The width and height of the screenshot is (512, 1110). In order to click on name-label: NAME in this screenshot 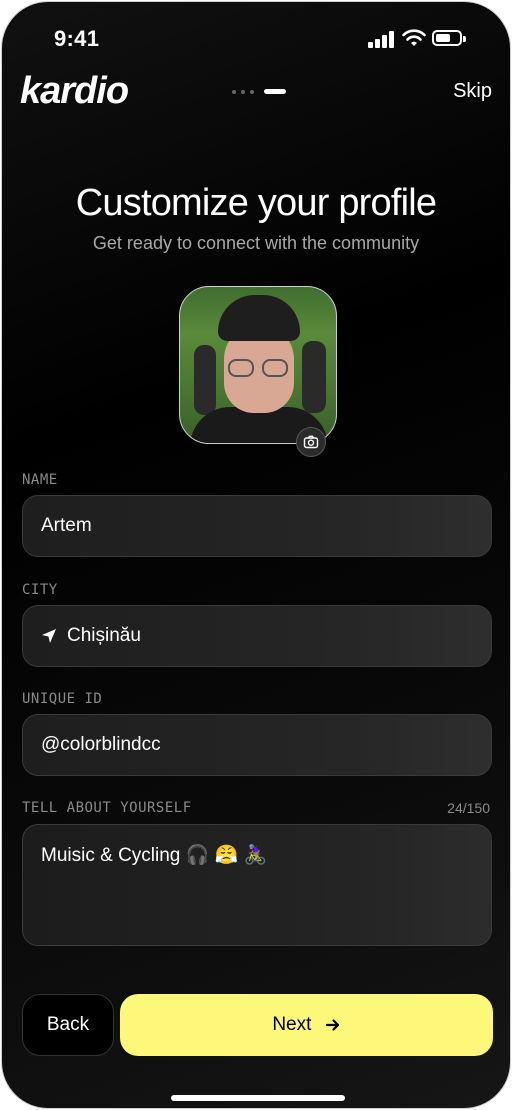, I will do `click(40, 480)`.